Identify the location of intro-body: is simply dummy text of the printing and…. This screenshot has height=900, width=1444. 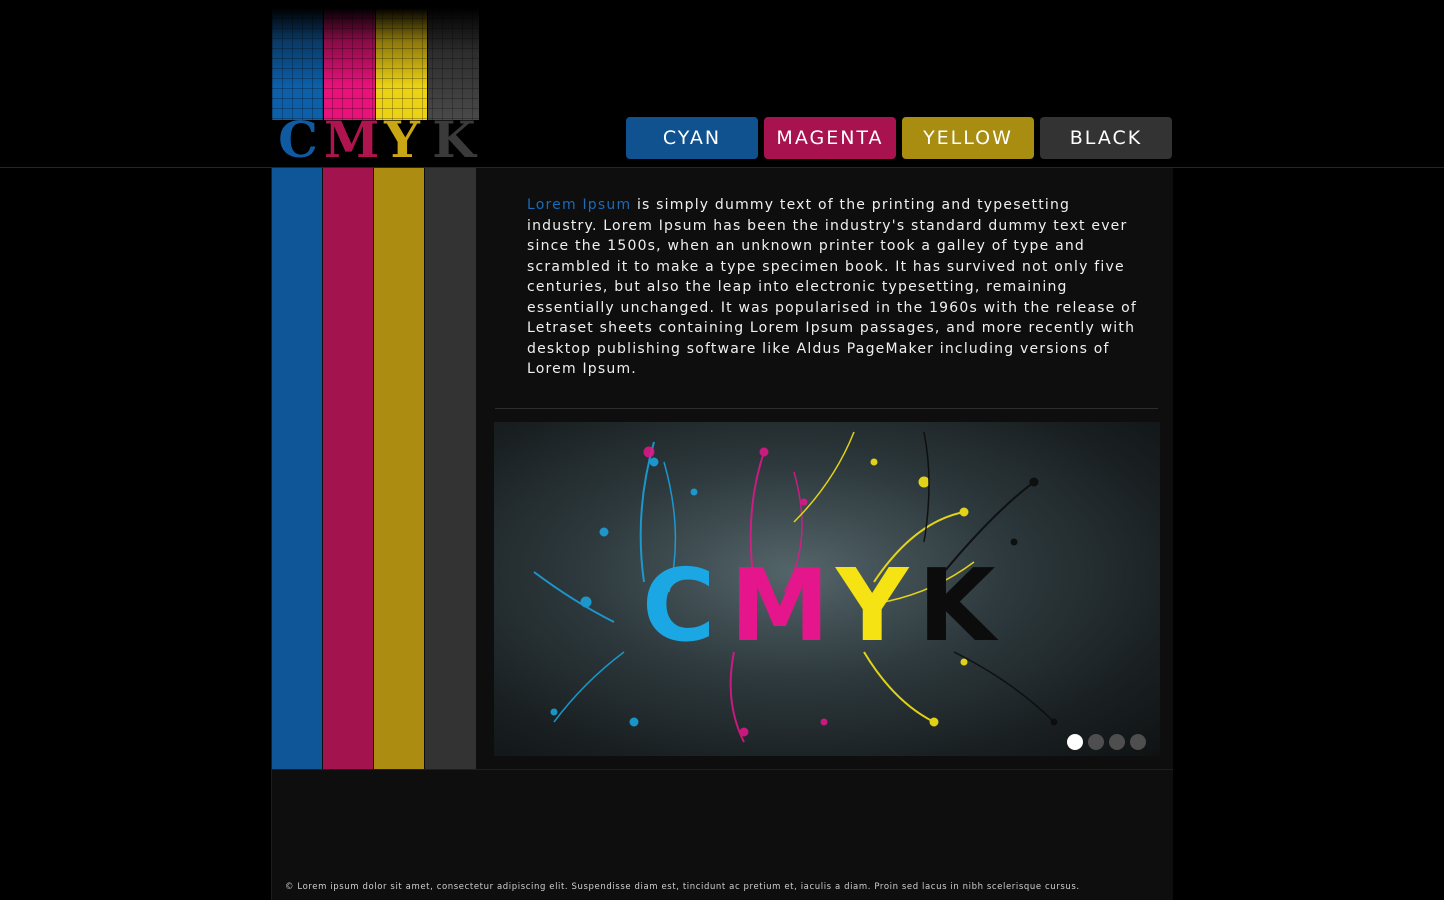
(832, 287).